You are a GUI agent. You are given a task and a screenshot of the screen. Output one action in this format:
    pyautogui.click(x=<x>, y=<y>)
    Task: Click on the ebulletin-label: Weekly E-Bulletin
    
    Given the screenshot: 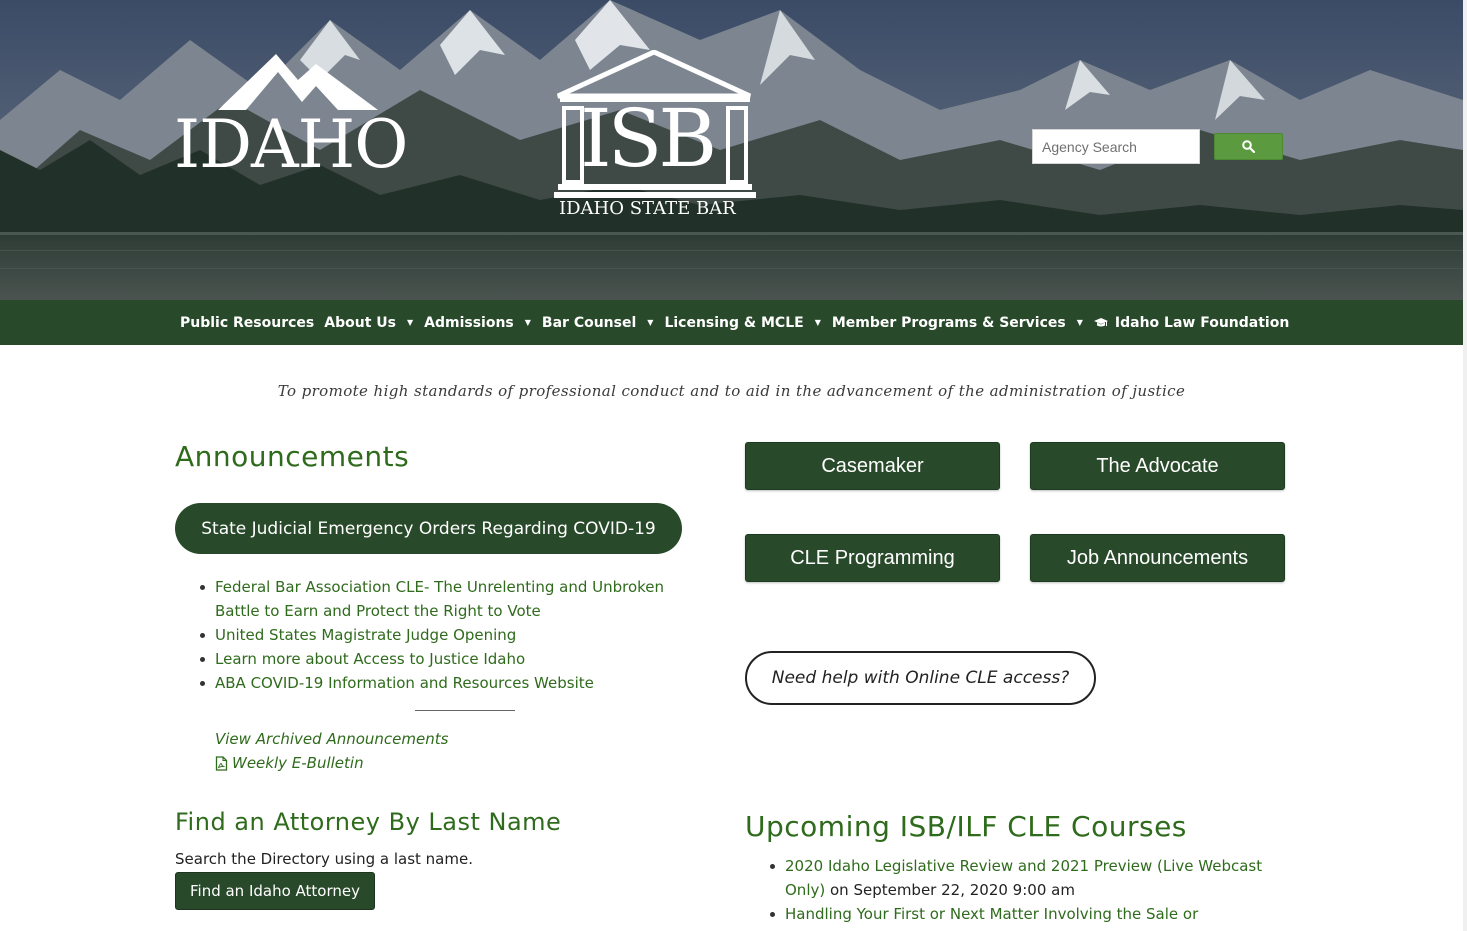 What is the action you would take?
    pyautogui.click(x=298, y=763)
    